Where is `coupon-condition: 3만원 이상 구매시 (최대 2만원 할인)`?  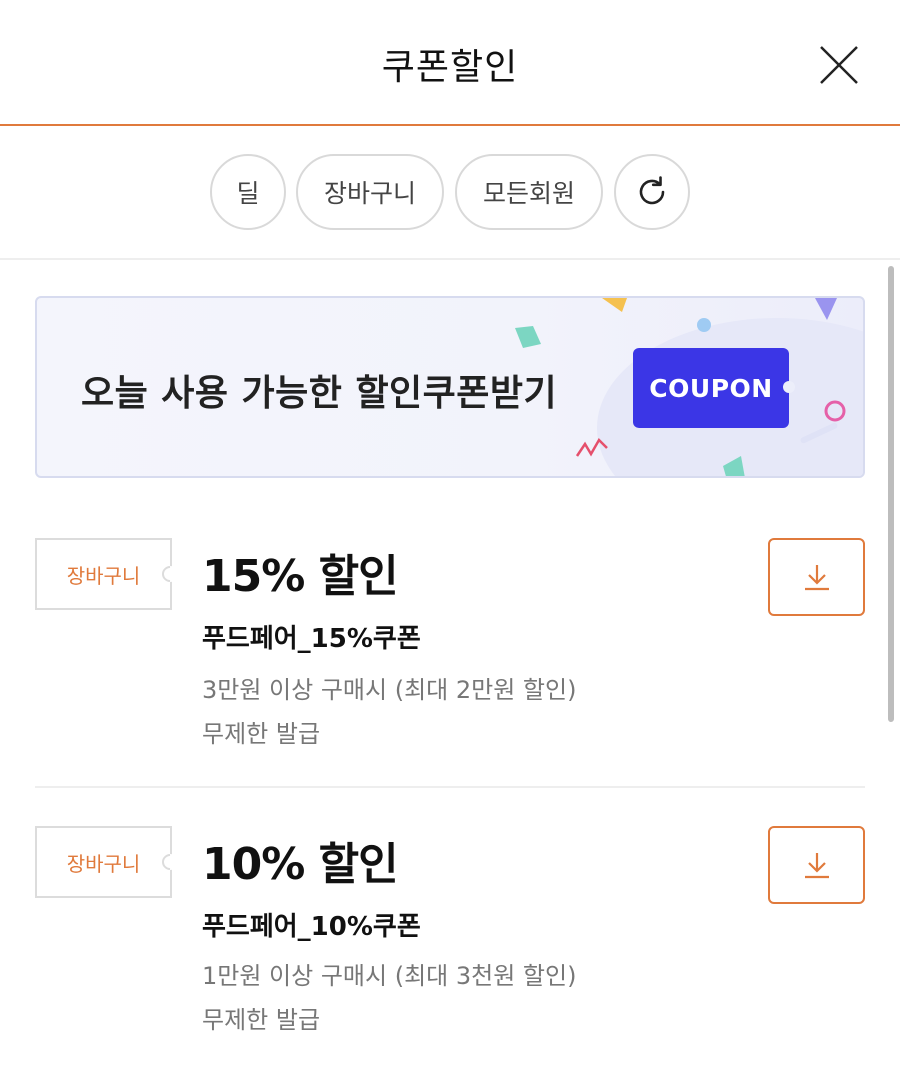
coupon-condition: 3만원 이상 구매시 (최대 2만원 할인) is located at coordinates (389, 690).